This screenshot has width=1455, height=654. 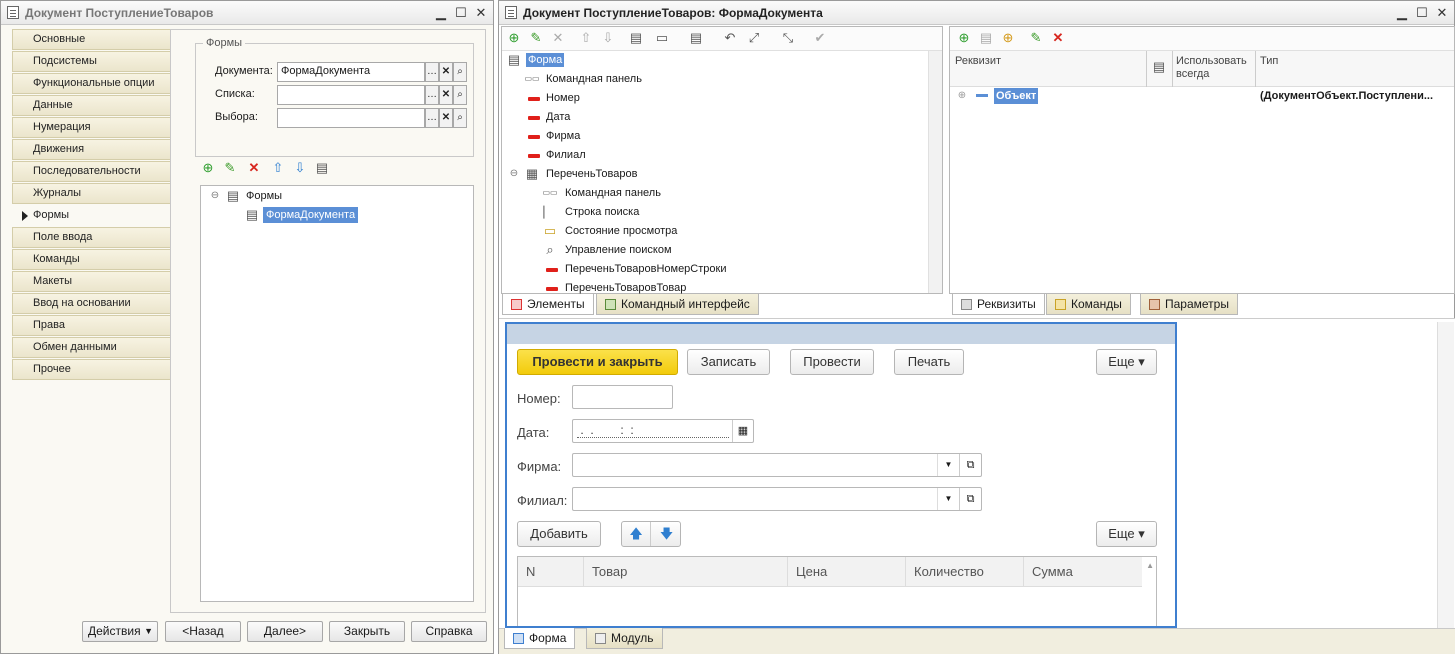 What do you see at coordinates (563, 98) in the screenshot?
I see `tree-item: Номер` at bounding box center [563, 98].